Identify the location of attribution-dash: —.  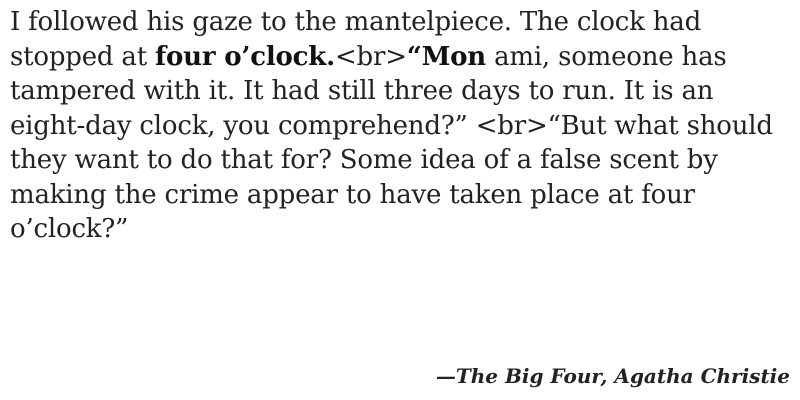
(445, 376).